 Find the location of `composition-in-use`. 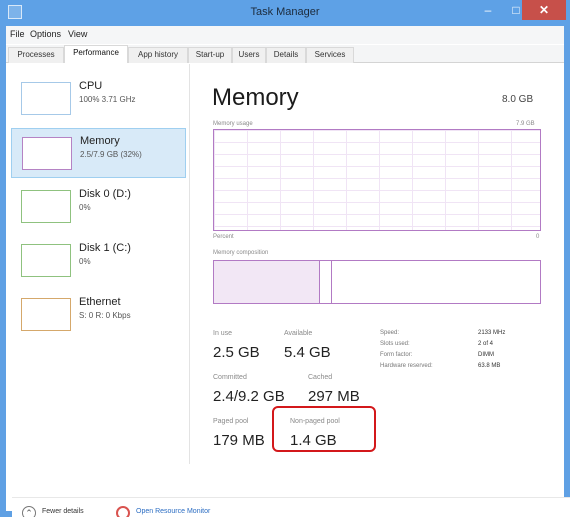

composition-in-use is located at coordinates (267, 282).